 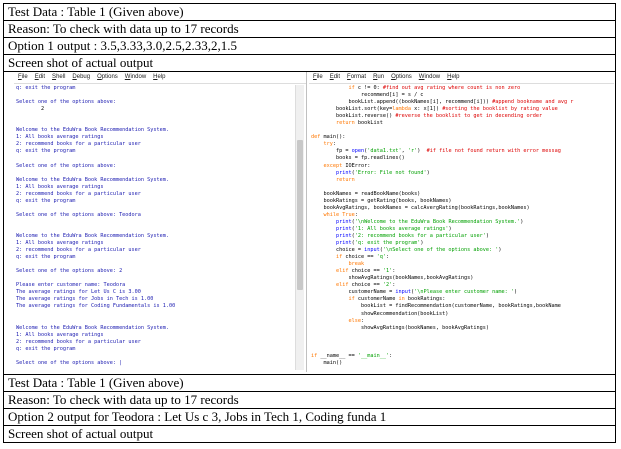 I want to click on editor-menu-run: Run, so click(x=378, y=78).